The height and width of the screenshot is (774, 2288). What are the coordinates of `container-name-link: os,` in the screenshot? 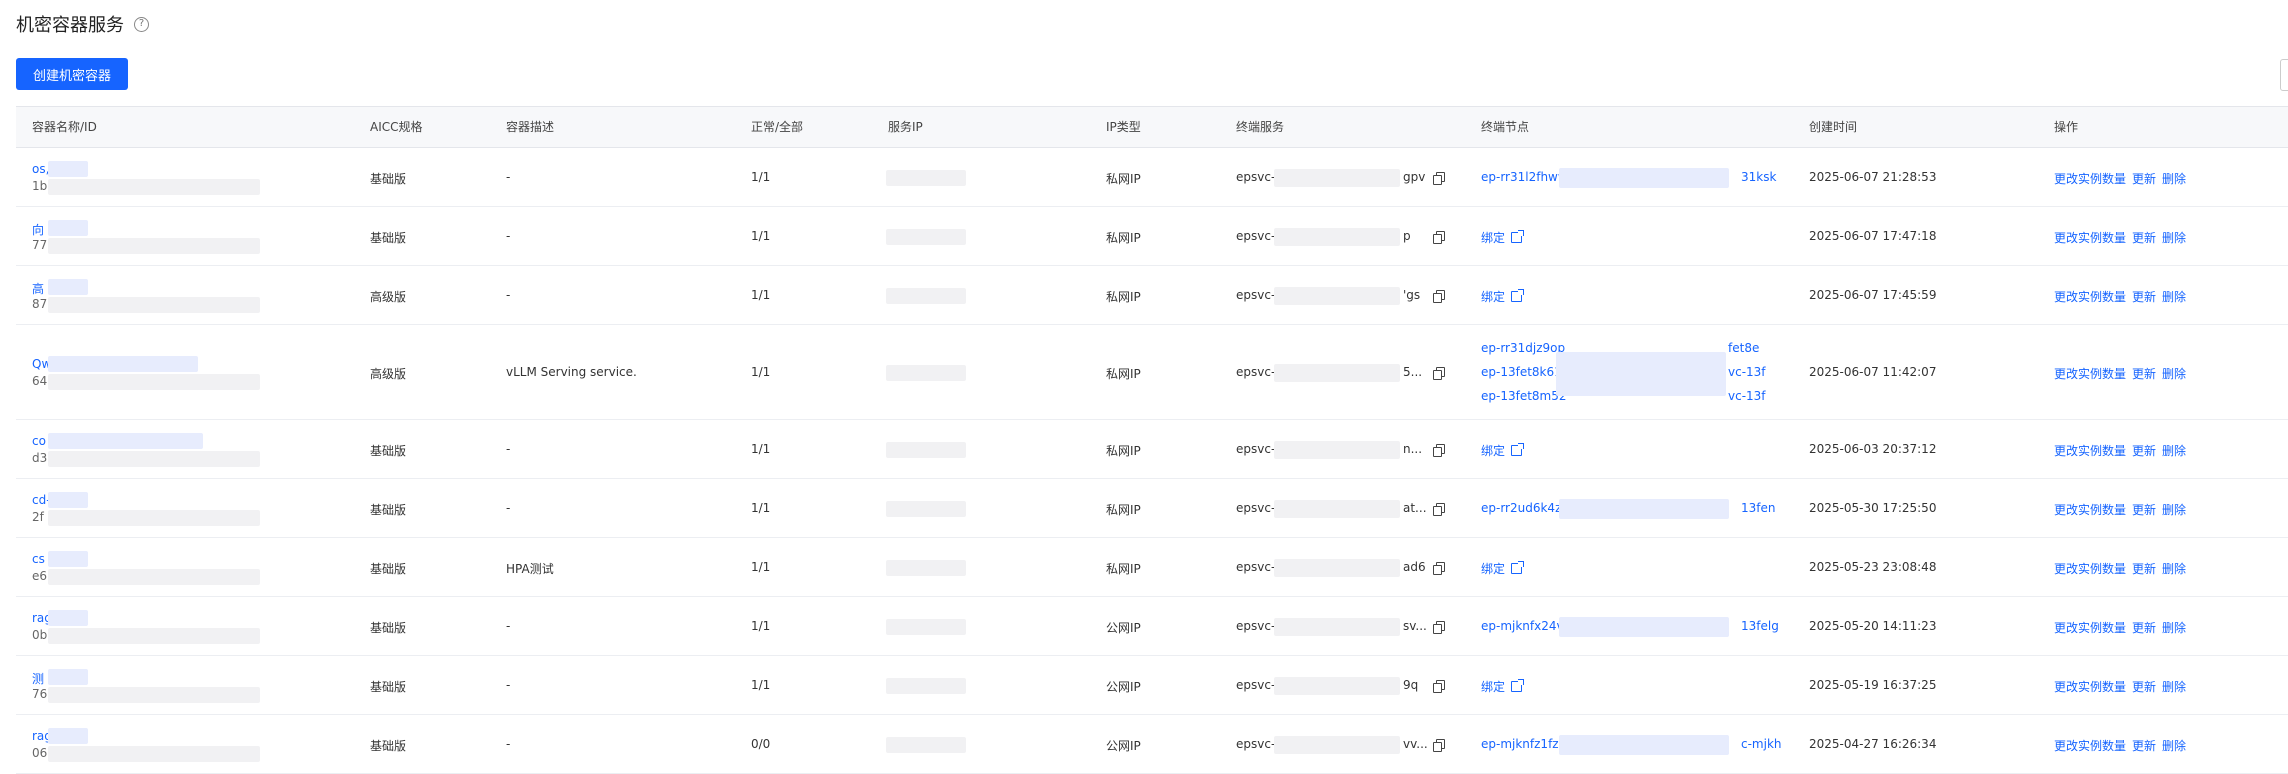 It's located at (40, 169).